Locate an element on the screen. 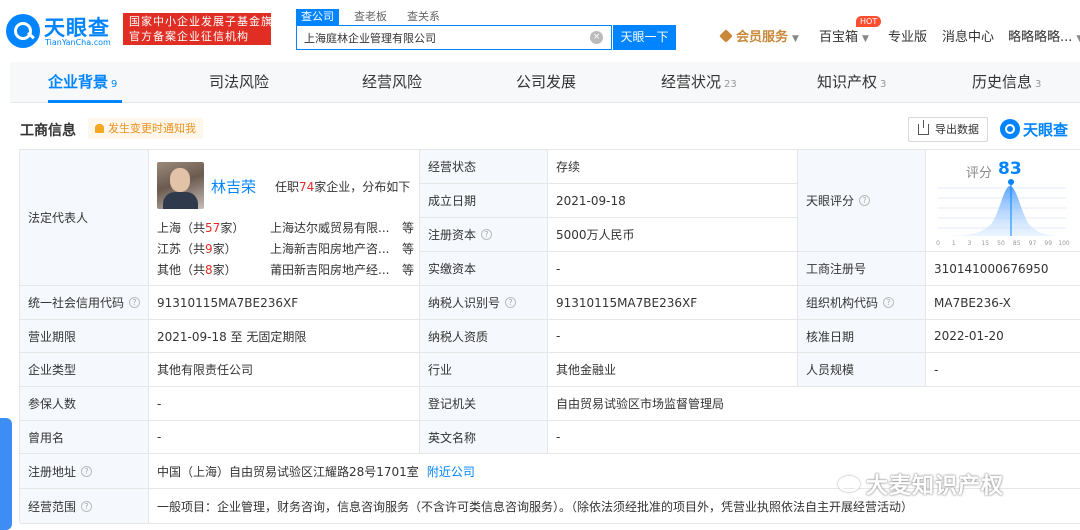 The image size is (1080, 530). active-tab-indicator is located at coordinates (85, 101).